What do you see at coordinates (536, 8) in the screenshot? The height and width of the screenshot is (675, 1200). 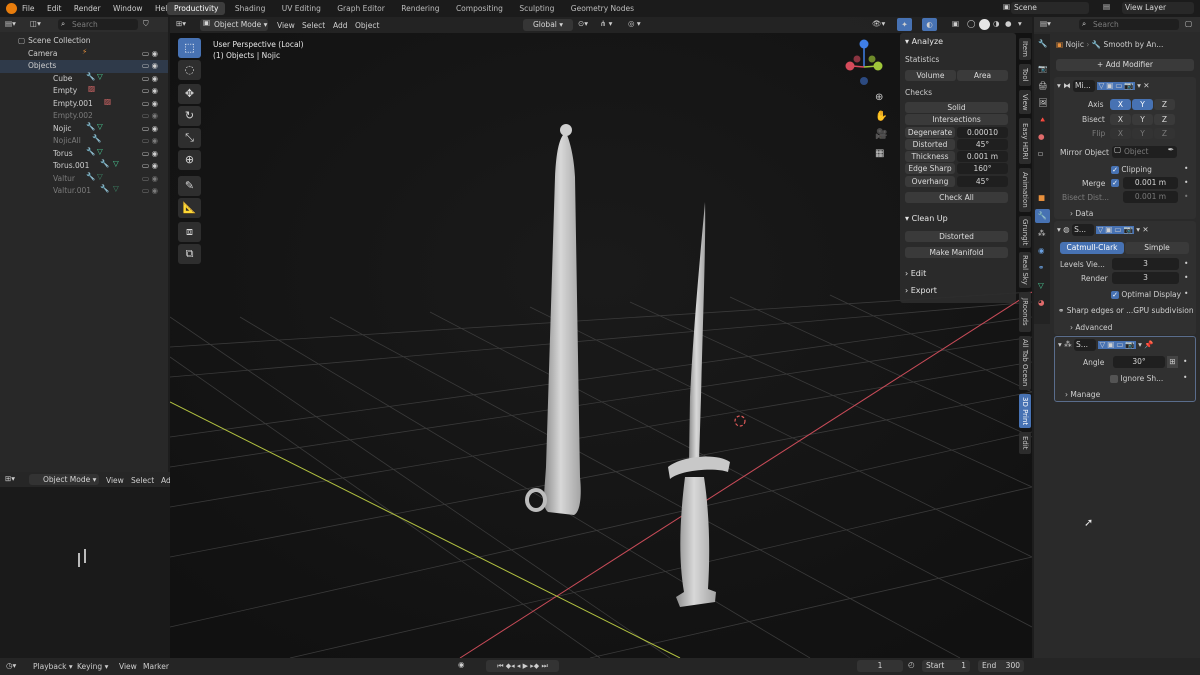 I see `tab-sculpting: Sculpting` at bounding box center [536, 8].